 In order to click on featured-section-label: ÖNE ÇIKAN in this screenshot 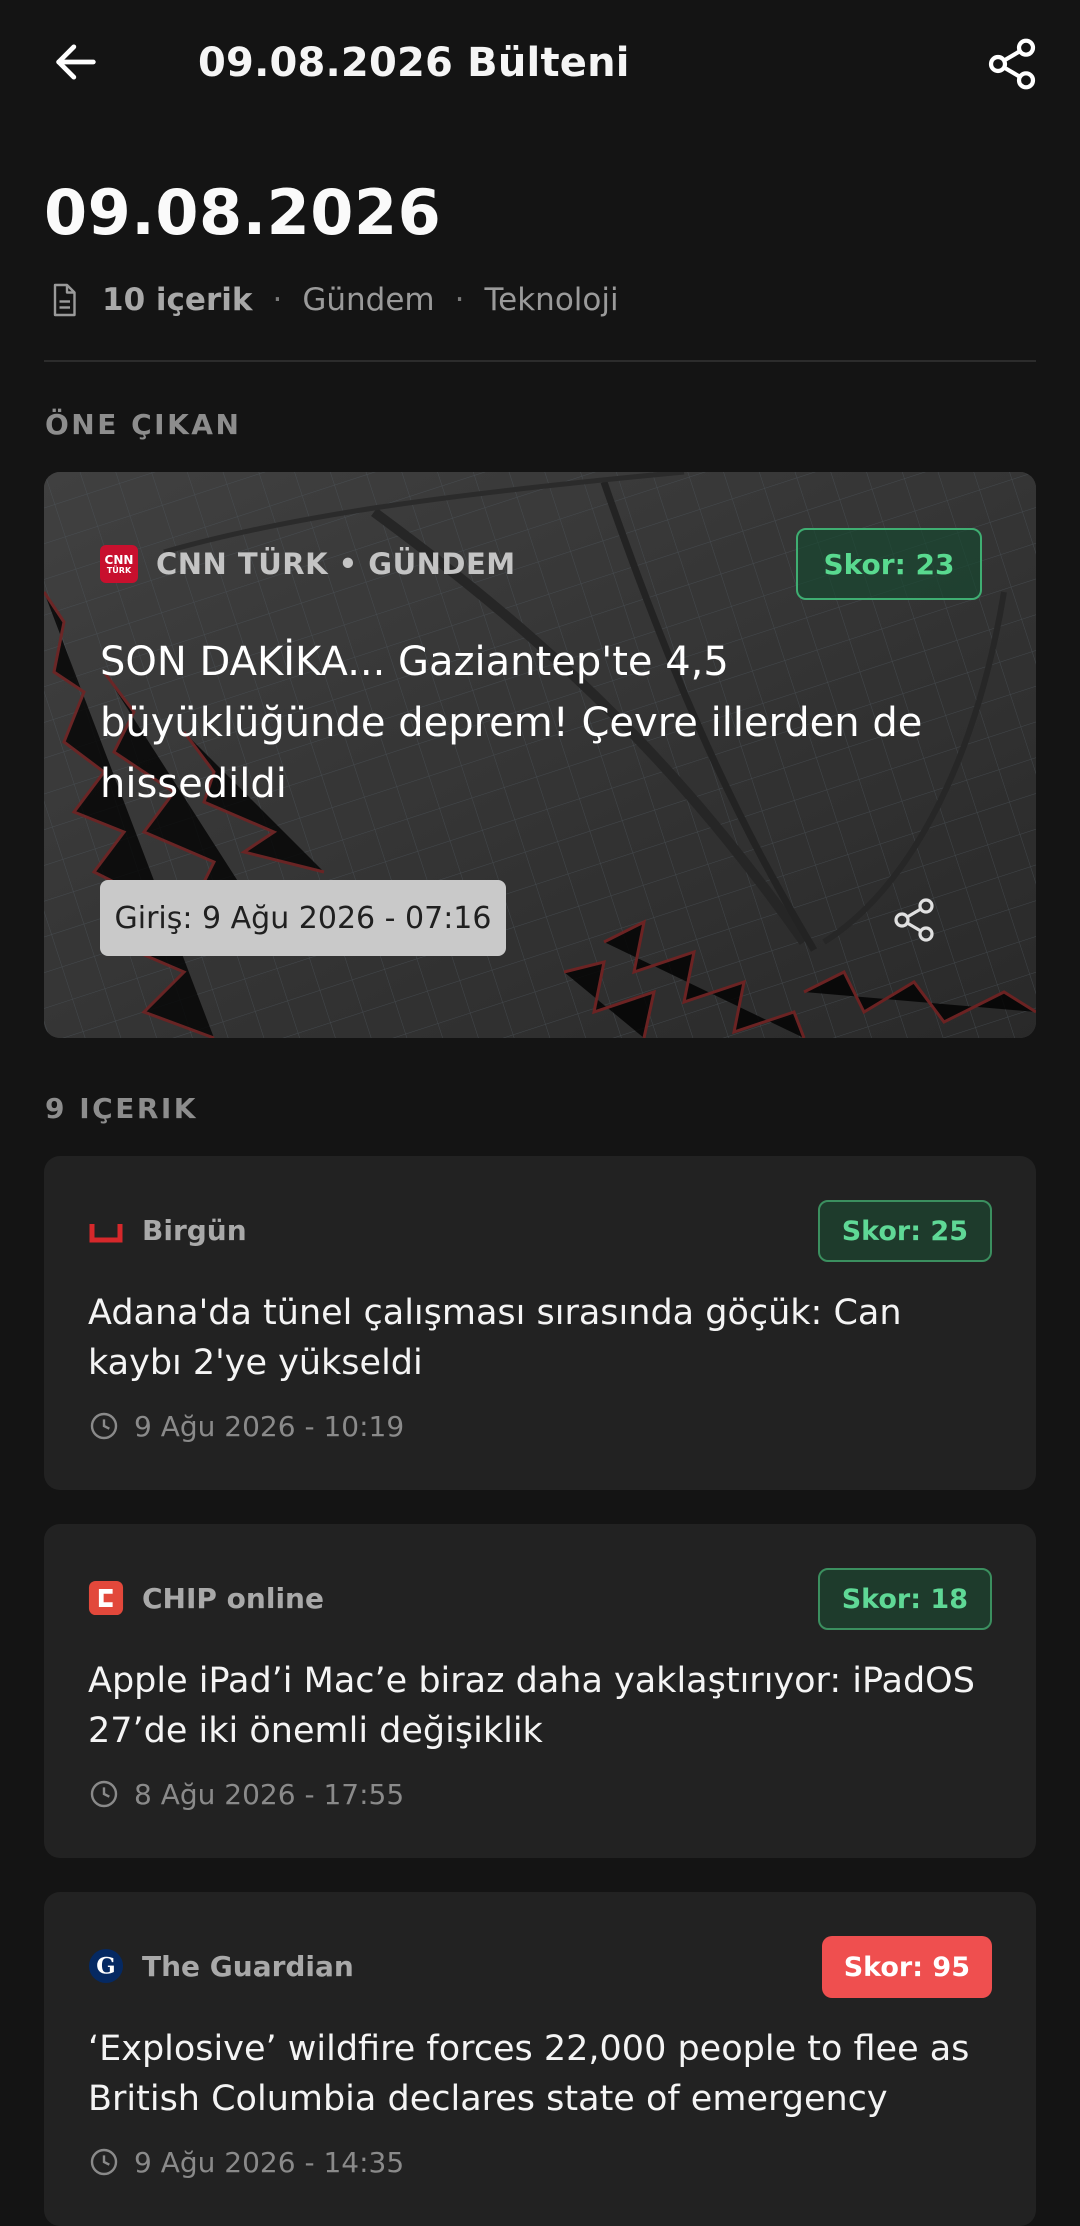, I will do `click(143, 424)`.